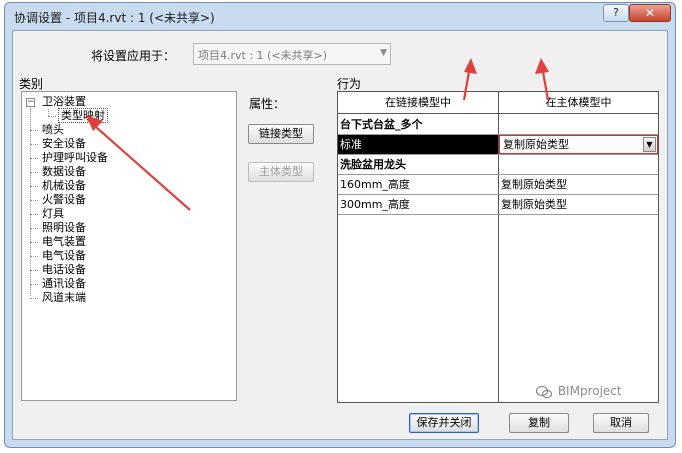  I want to click on properties-label: 属性：, so click(267, 104).